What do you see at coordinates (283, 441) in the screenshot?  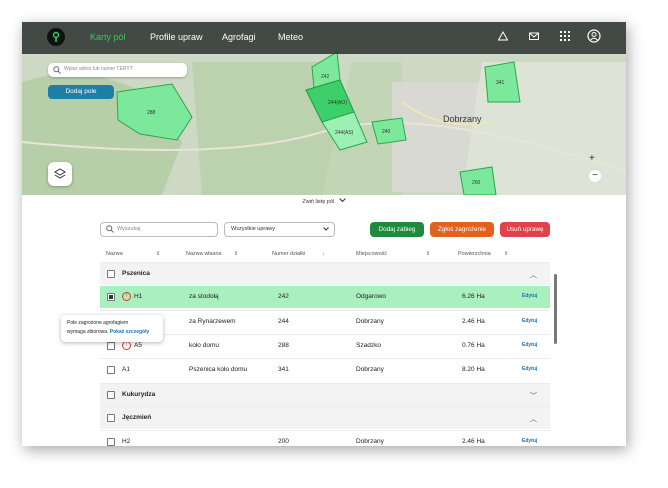 I see `cell-parcel: 200` at bounding box center [283, 441].